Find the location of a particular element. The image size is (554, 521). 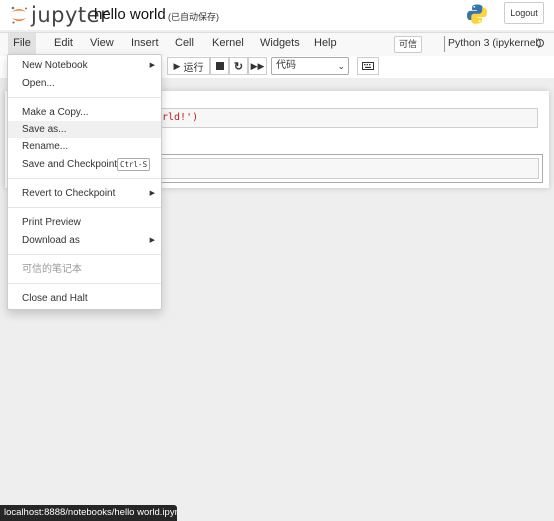

run-button: ▶ 运行 is located at coordinates (188, 66).